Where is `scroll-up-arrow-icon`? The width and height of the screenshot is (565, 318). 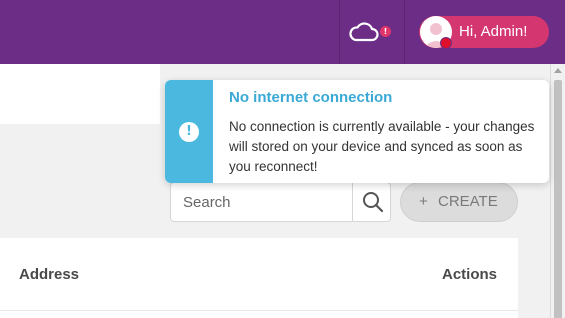
scroll-up-arrow-icon is located at coordinates (558, 70).